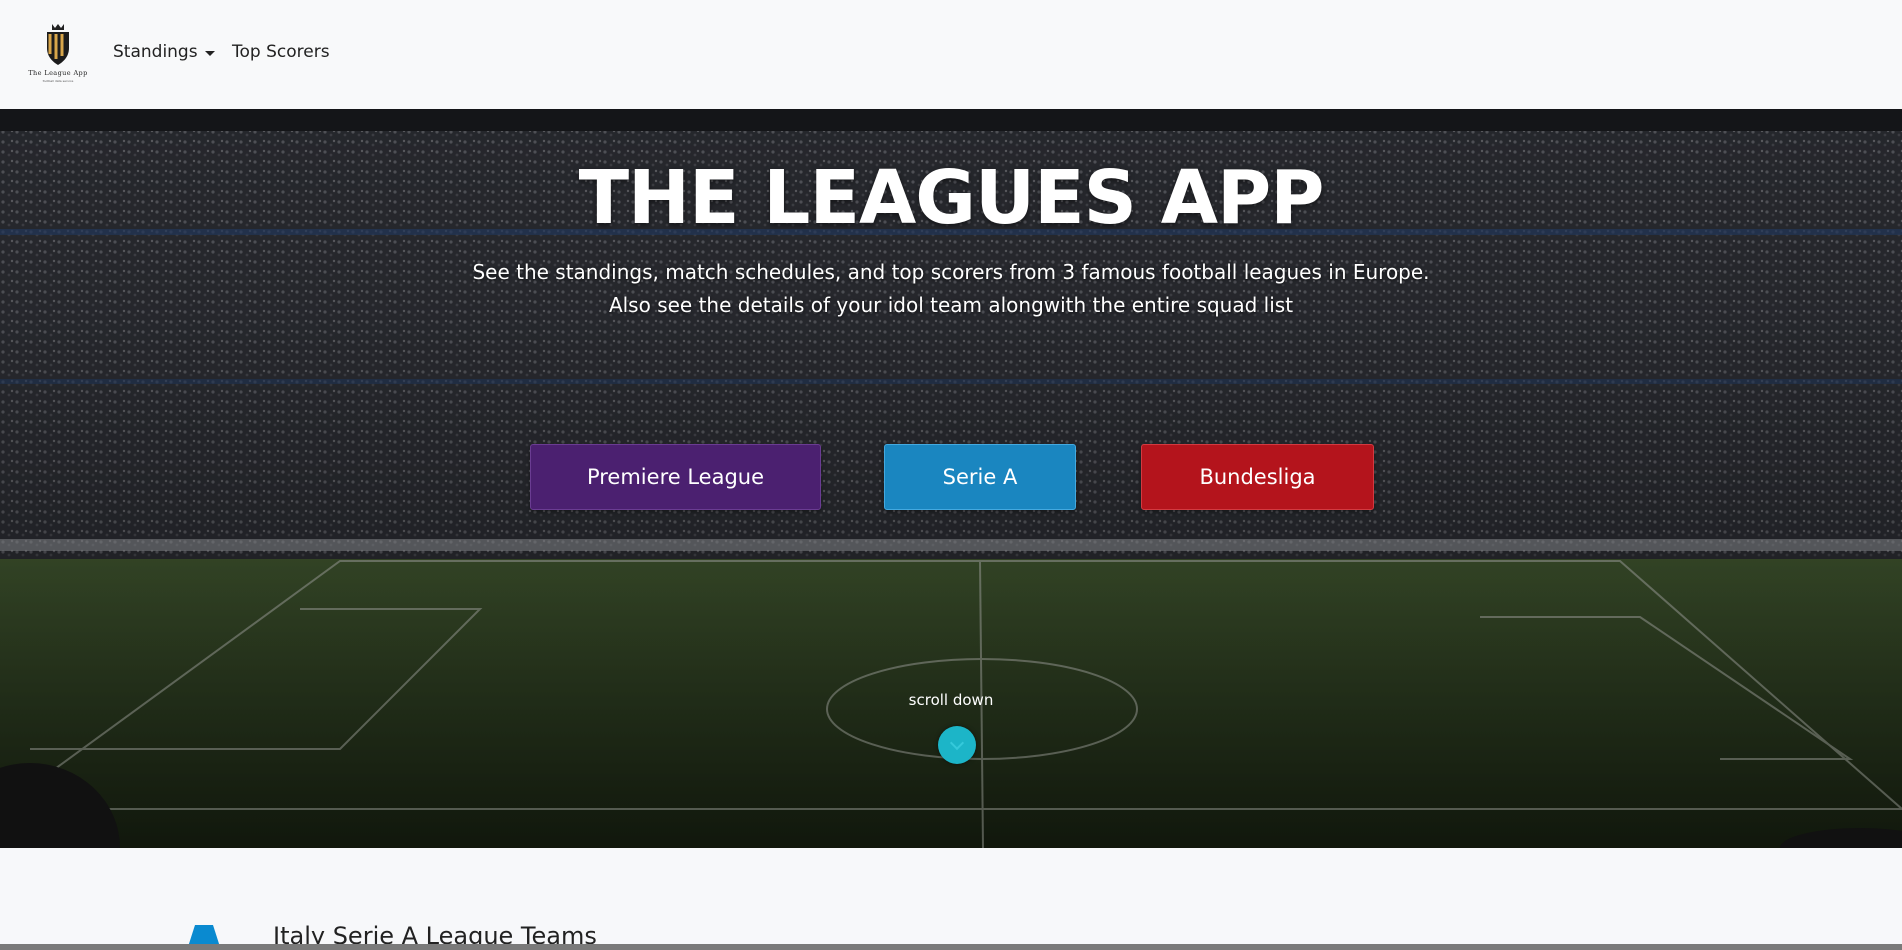 The width and height of the screenshot is (1902, 950). Describe the element at coordinates (58, 81) in the screenshot. I see `brand-subtext: football data service` at that location.